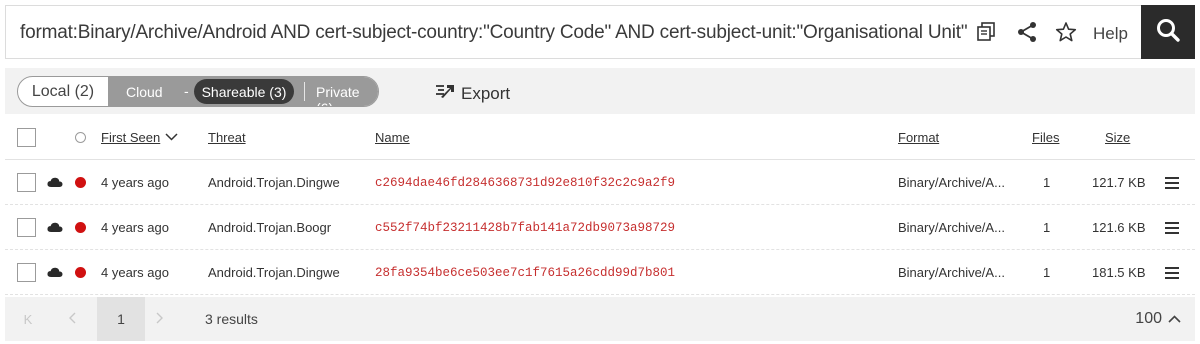 Image resolution: width=1200 pixels, height=344 pixels. I want to click on filter-cloud-button: Cloud, so click(144, 92).